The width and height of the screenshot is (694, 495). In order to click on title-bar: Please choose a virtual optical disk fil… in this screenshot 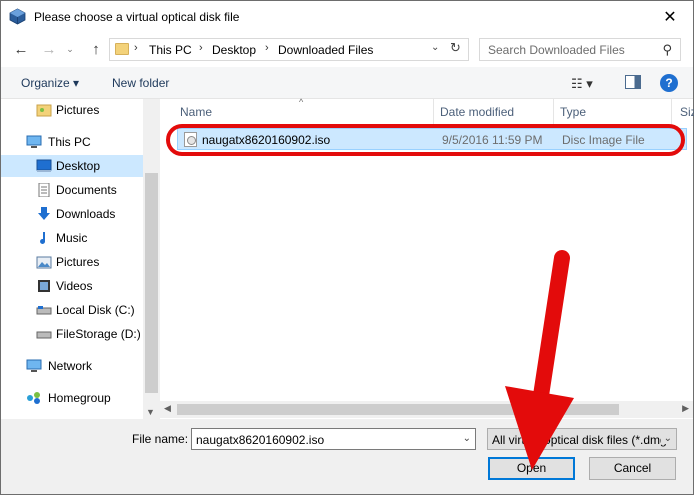, I will do `click(347, 16)`.